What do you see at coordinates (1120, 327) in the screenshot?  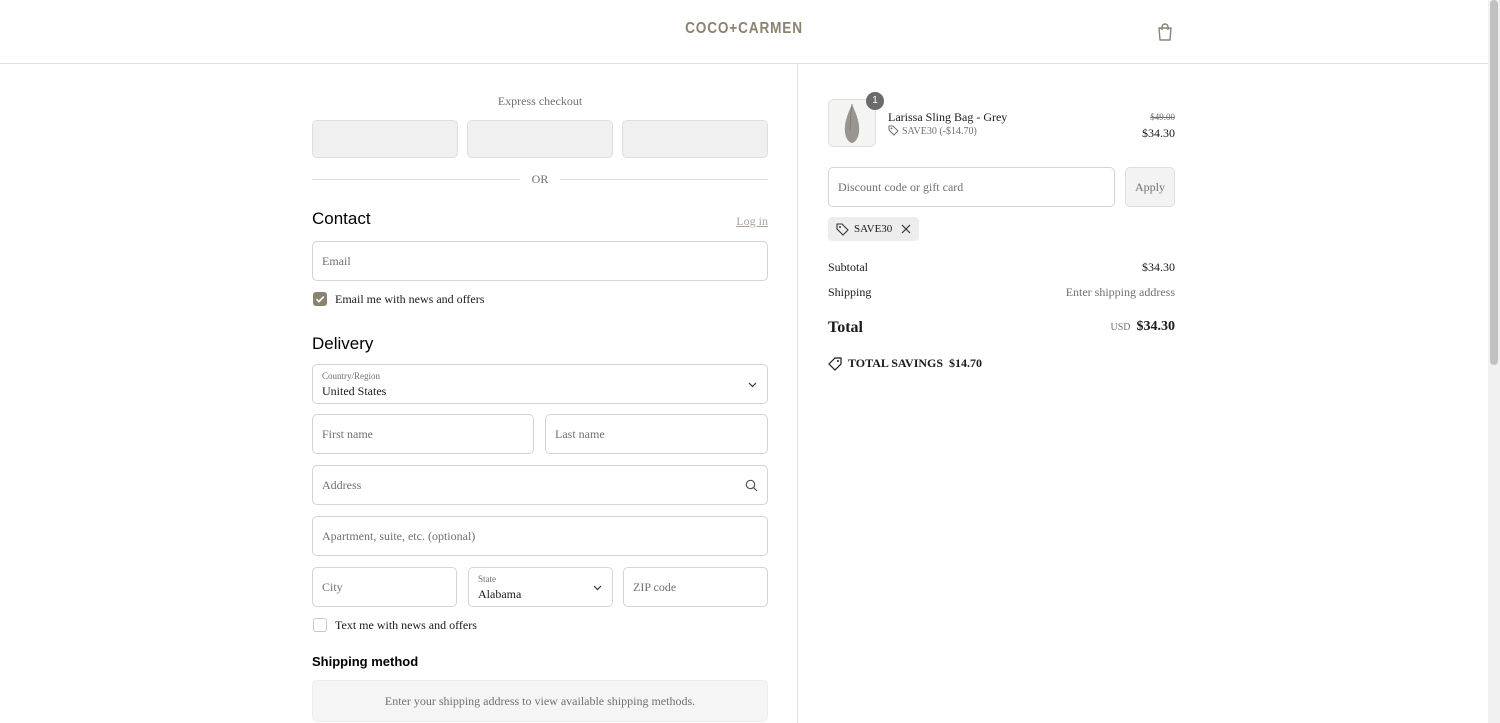 I see `currency: USD` at bounding box center [1120, 327].